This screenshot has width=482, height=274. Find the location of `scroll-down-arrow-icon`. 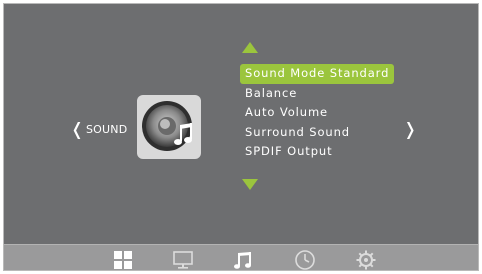

scroll-down-arrow-icon is located at coordinates (250, 184).